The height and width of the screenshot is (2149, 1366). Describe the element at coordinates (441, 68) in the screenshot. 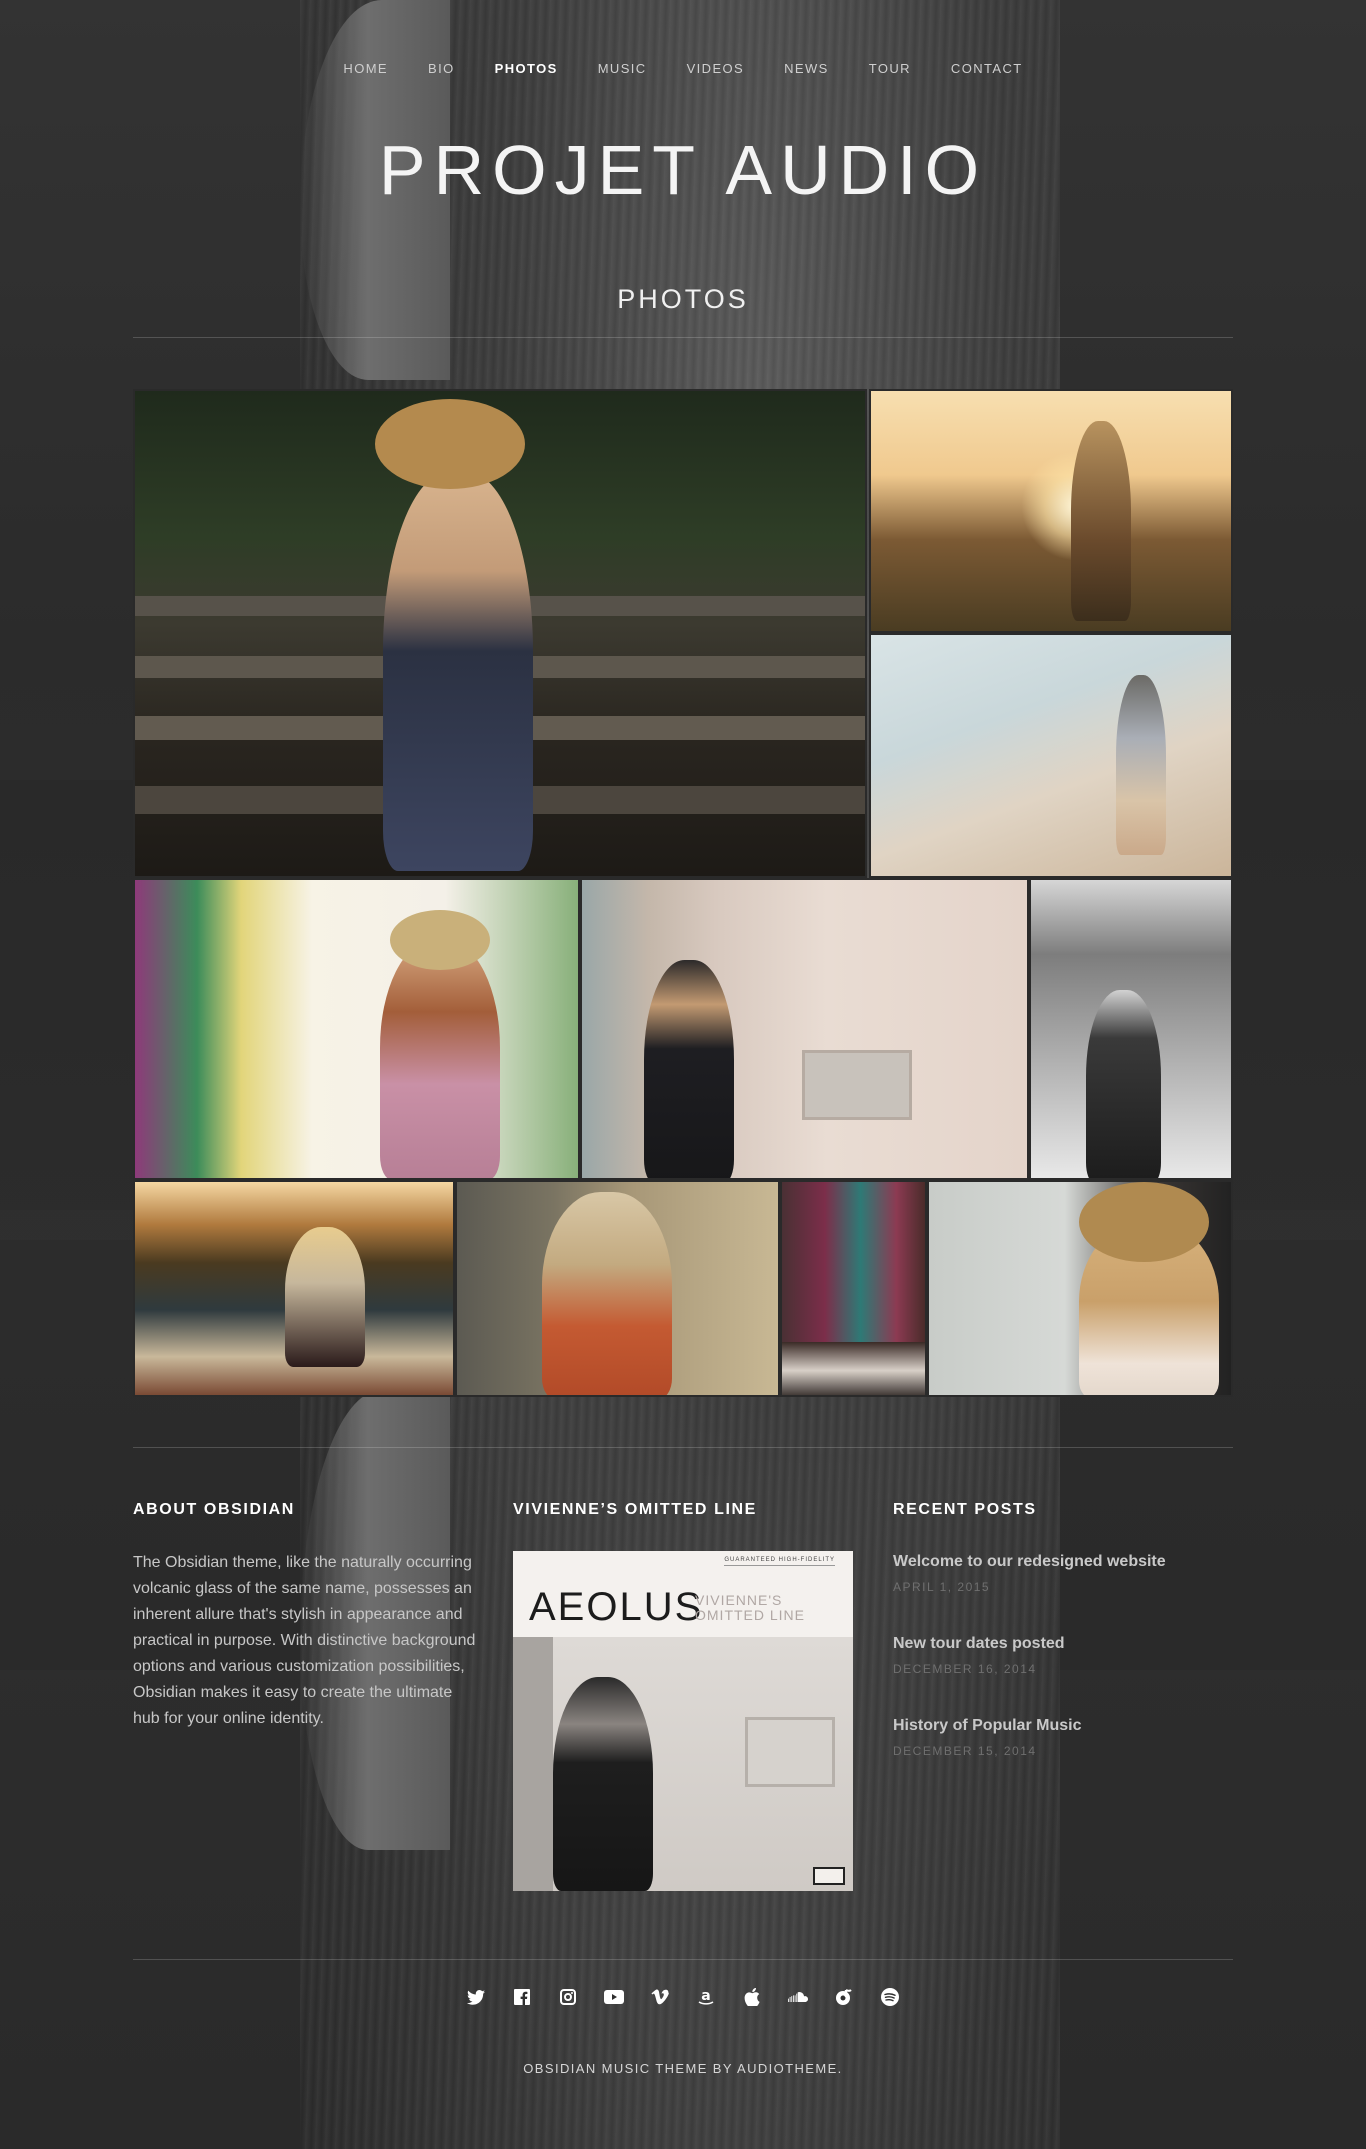

I see `nav-item-bio: BIO` at that location.